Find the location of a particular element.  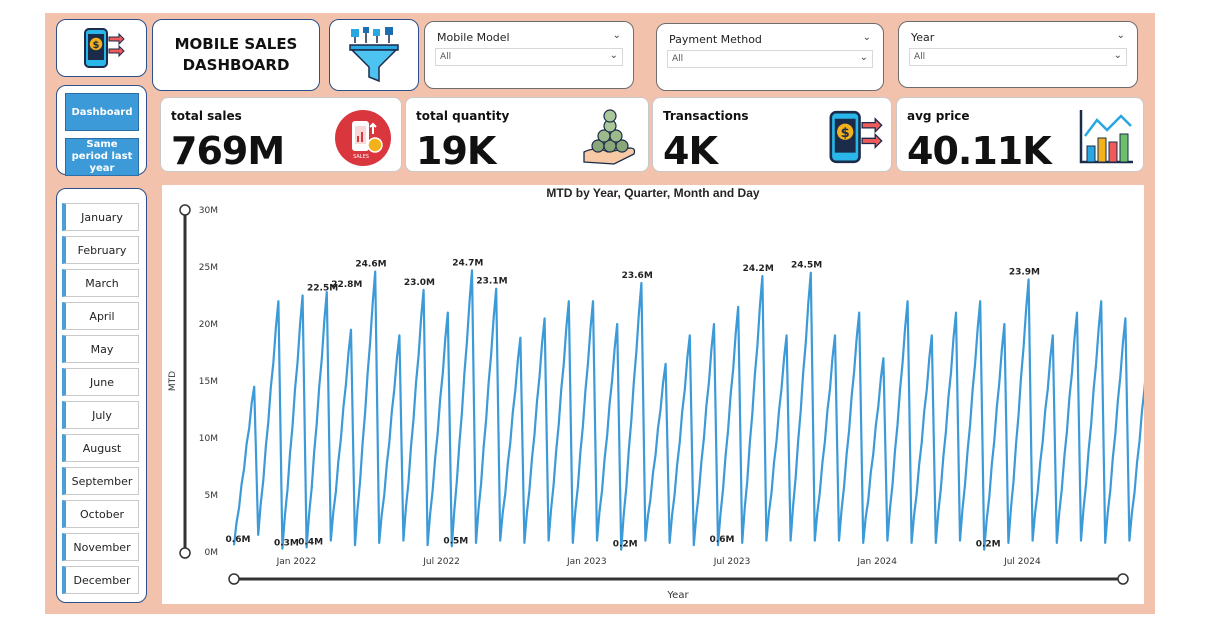

svg-text: SALES is located at coordinates (361, 157).